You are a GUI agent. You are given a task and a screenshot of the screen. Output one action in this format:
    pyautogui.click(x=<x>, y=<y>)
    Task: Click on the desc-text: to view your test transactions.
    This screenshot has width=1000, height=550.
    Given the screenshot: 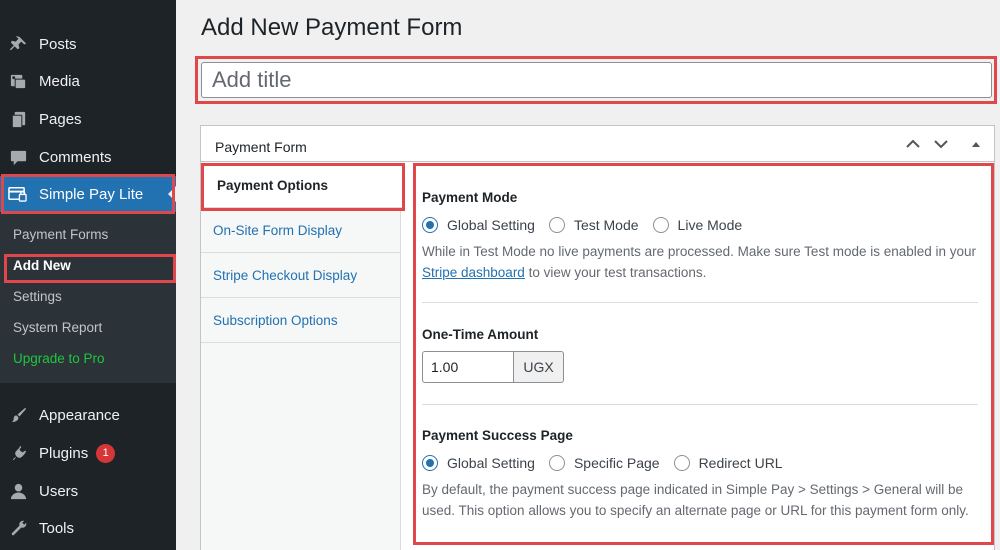 What is the action you would take?
    pyautogui.click(x=615, y=272)
    